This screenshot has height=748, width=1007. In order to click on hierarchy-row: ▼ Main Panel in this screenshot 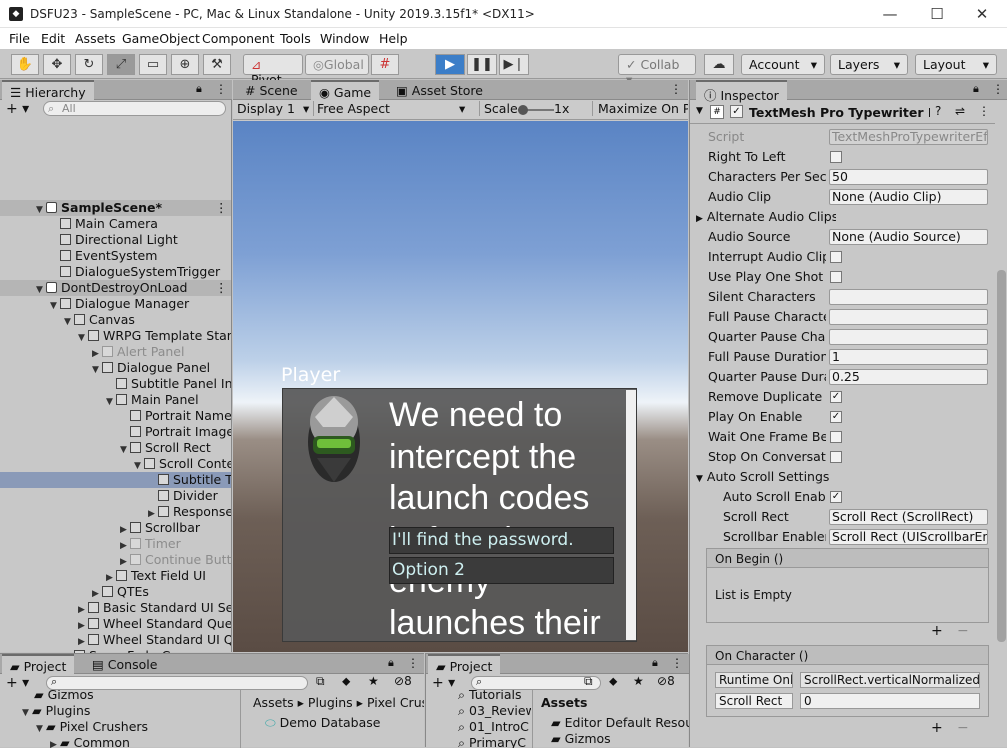, I will do `click(115, 400)`.